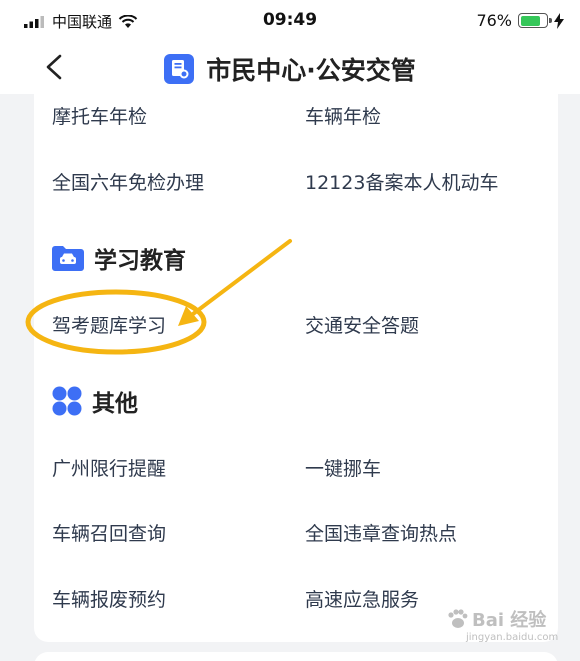 The width and height of the screenshot is (580, 661). Describe the element at coordinates (530, 20) in the screenshot. I see `battery-fill` at that location.